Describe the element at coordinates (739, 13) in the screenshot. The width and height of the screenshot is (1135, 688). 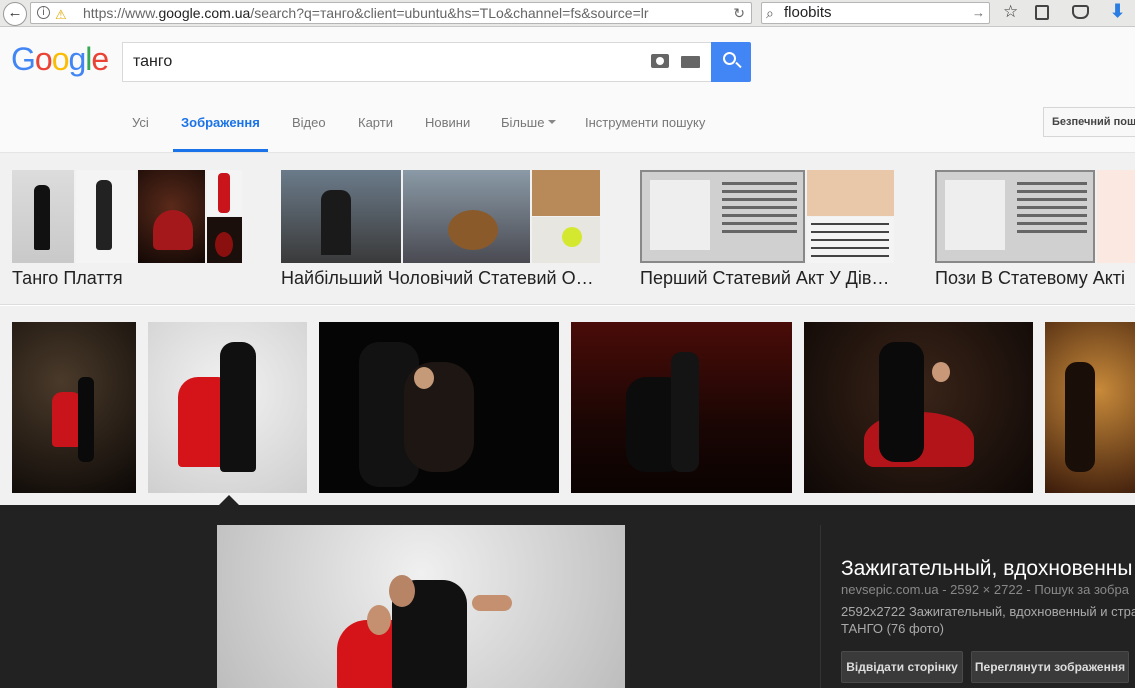
I see `reload-icon: ↻` at that location.